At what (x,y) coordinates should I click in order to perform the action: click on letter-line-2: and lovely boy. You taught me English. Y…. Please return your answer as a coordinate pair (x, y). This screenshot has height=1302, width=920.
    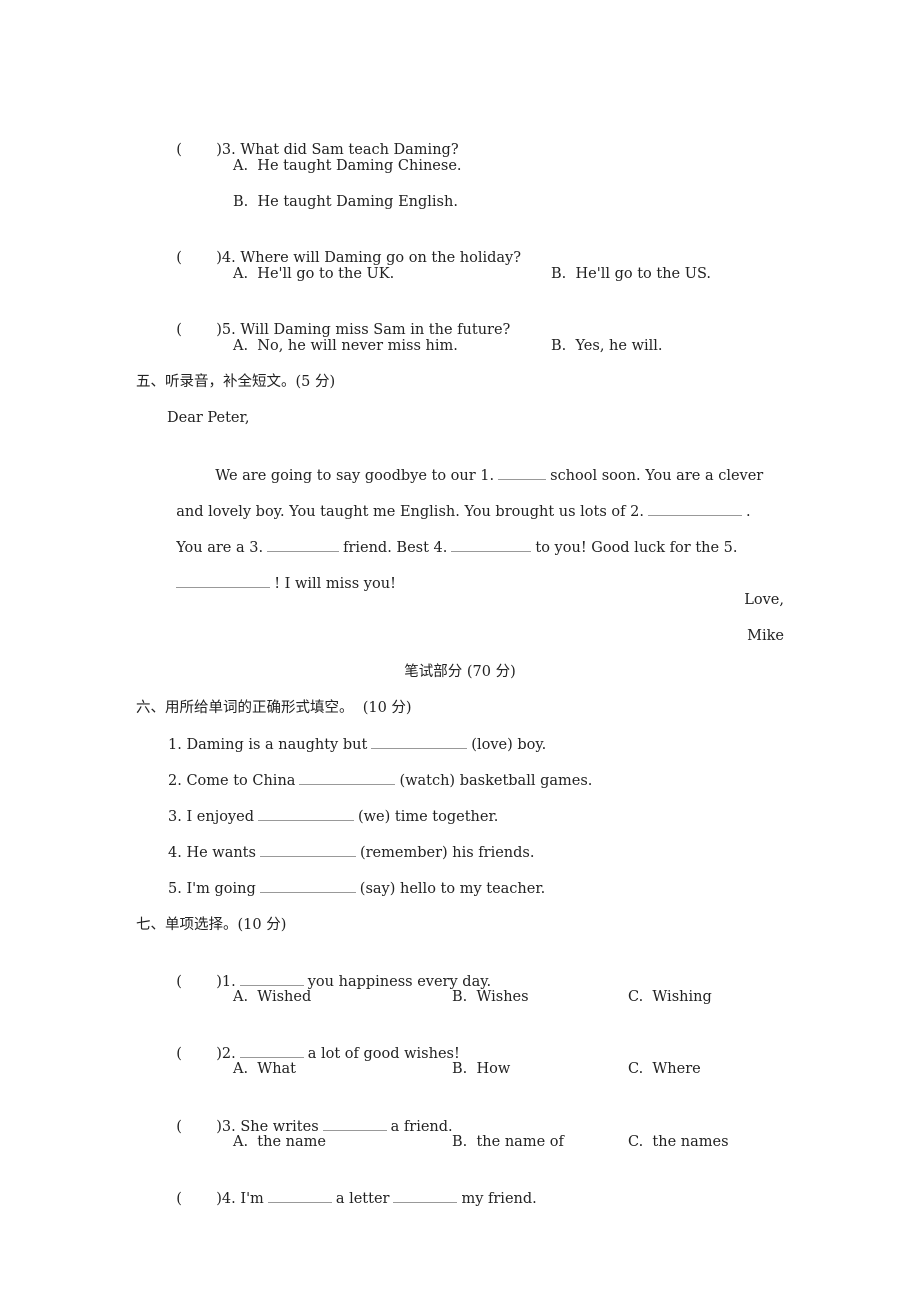
    Looking at the image, I should click on (458, 501).